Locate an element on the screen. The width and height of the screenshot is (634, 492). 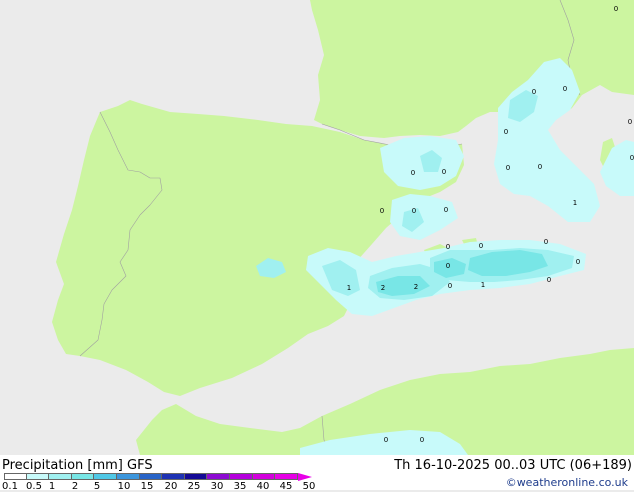
colorbar-tick-label: 45 is located at coordinates (286, 486).